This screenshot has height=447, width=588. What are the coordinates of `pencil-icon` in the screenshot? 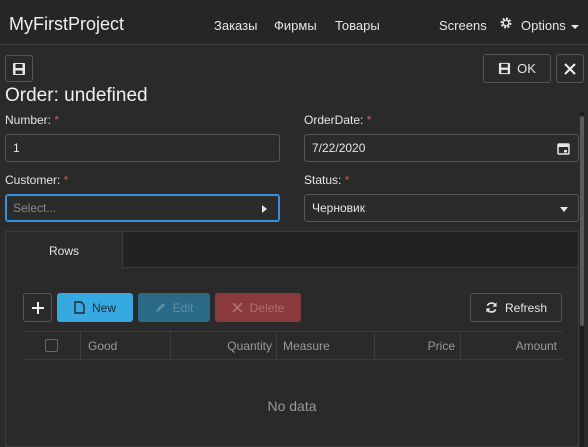 It's located at (160, 307).